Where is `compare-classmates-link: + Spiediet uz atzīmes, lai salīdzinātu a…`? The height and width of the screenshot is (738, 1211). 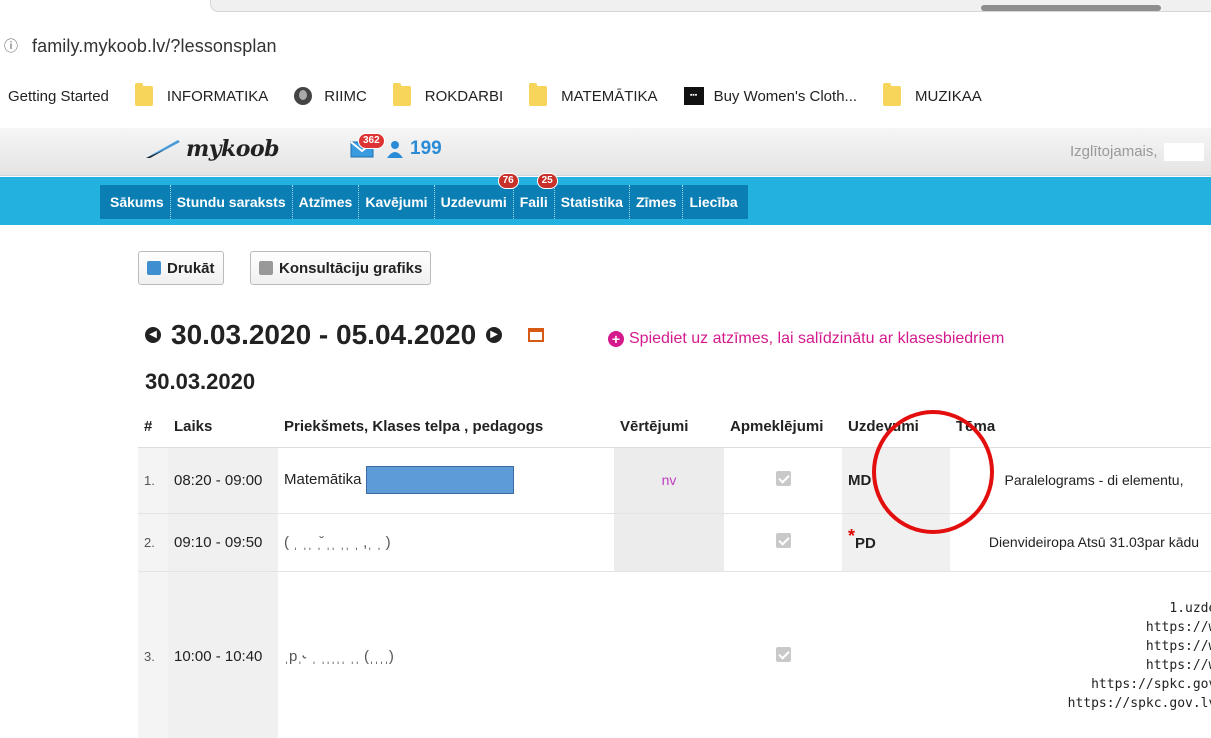
compare-classmates-link: + Spiediet uz atzīmes, lai salīdzinātu a… is located at coordinates (806, 339).